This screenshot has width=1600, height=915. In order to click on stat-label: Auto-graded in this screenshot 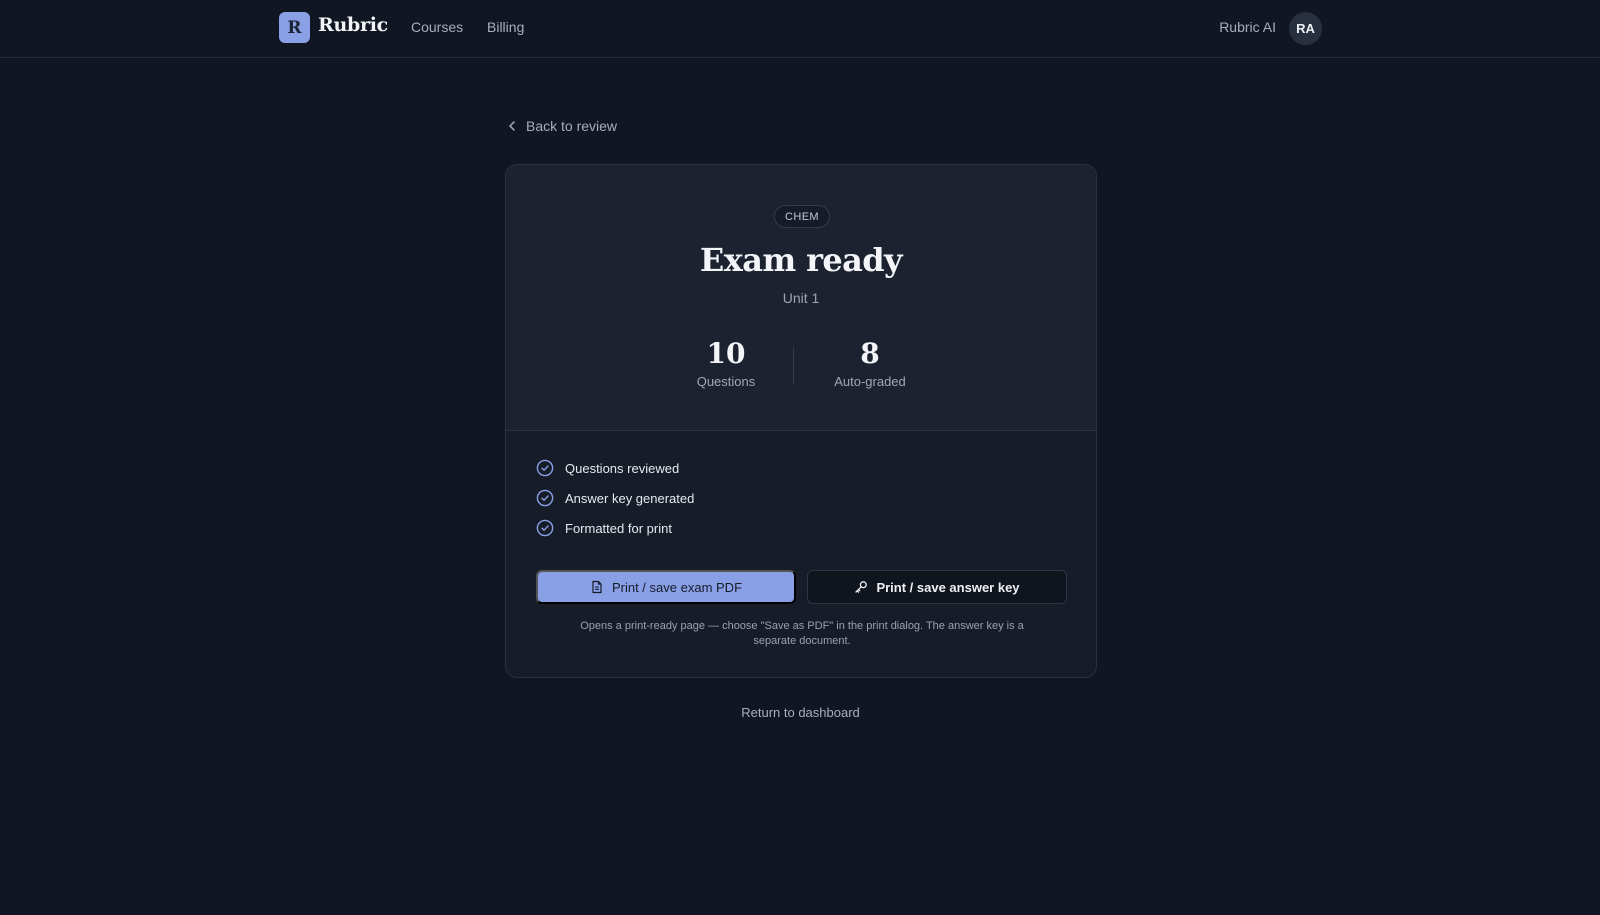, I will do `click(870, 381)`.